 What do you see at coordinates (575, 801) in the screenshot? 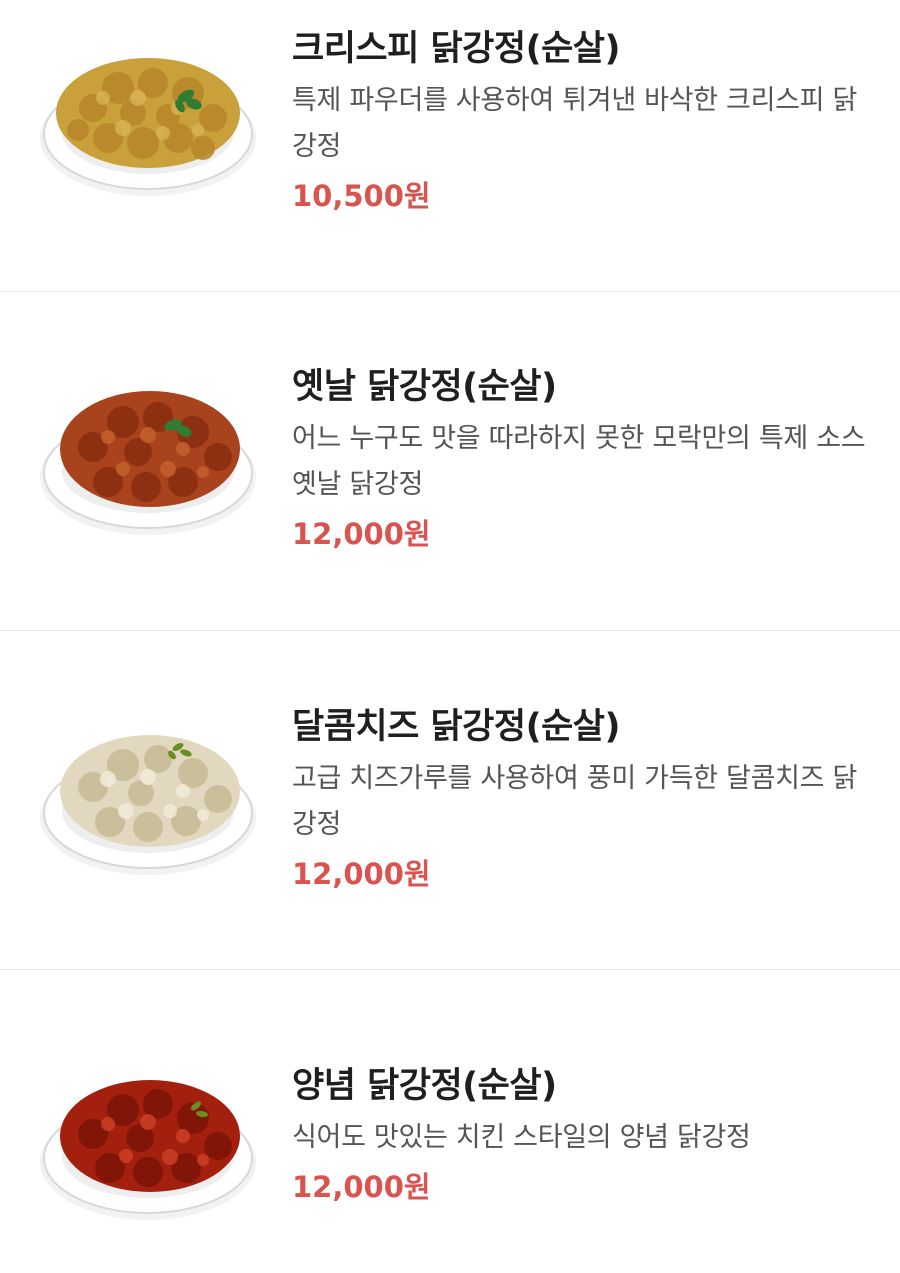
I see `menu-item-description: 고급 치즈가루를 사용하여 풍미 가득한 달콤치즈 닭강정` at bounding box center [575, 801].